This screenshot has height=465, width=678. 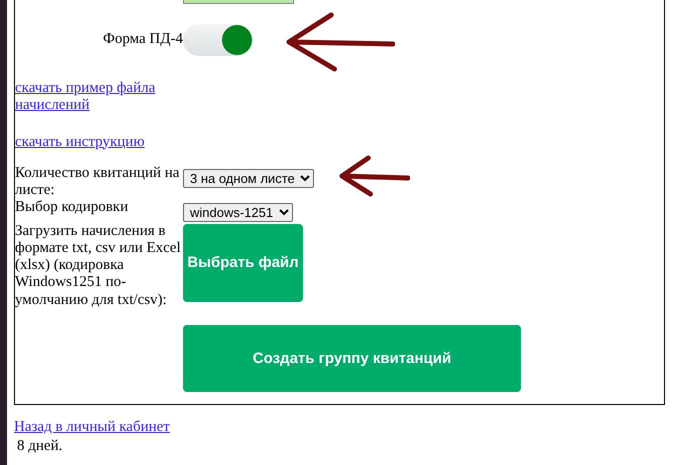 I want to click on toggle-label: Форма ПД-4, so click(x=142, y=40).